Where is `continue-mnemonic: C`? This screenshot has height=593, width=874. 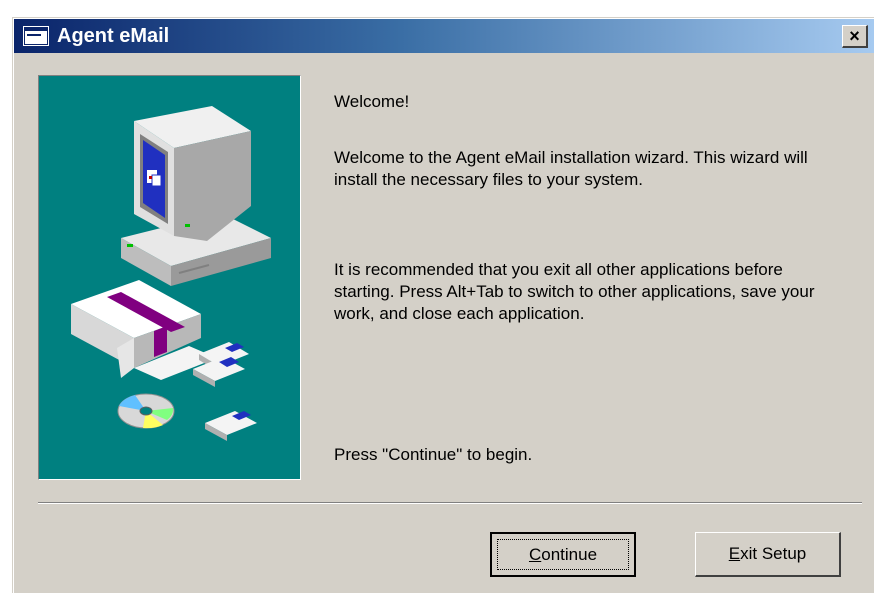
continue-mnemonic: C is located at coordinates (535, 554).